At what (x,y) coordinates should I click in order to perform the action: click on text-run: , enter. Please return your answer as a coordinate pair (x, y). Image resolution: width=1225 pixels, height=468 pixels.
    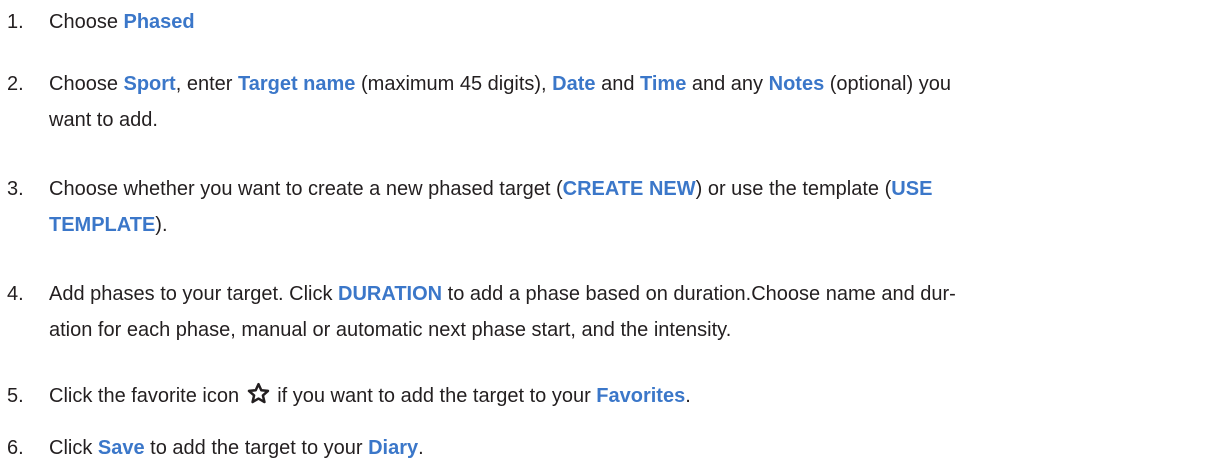
    Looking at the image, I should click on (206, 84).